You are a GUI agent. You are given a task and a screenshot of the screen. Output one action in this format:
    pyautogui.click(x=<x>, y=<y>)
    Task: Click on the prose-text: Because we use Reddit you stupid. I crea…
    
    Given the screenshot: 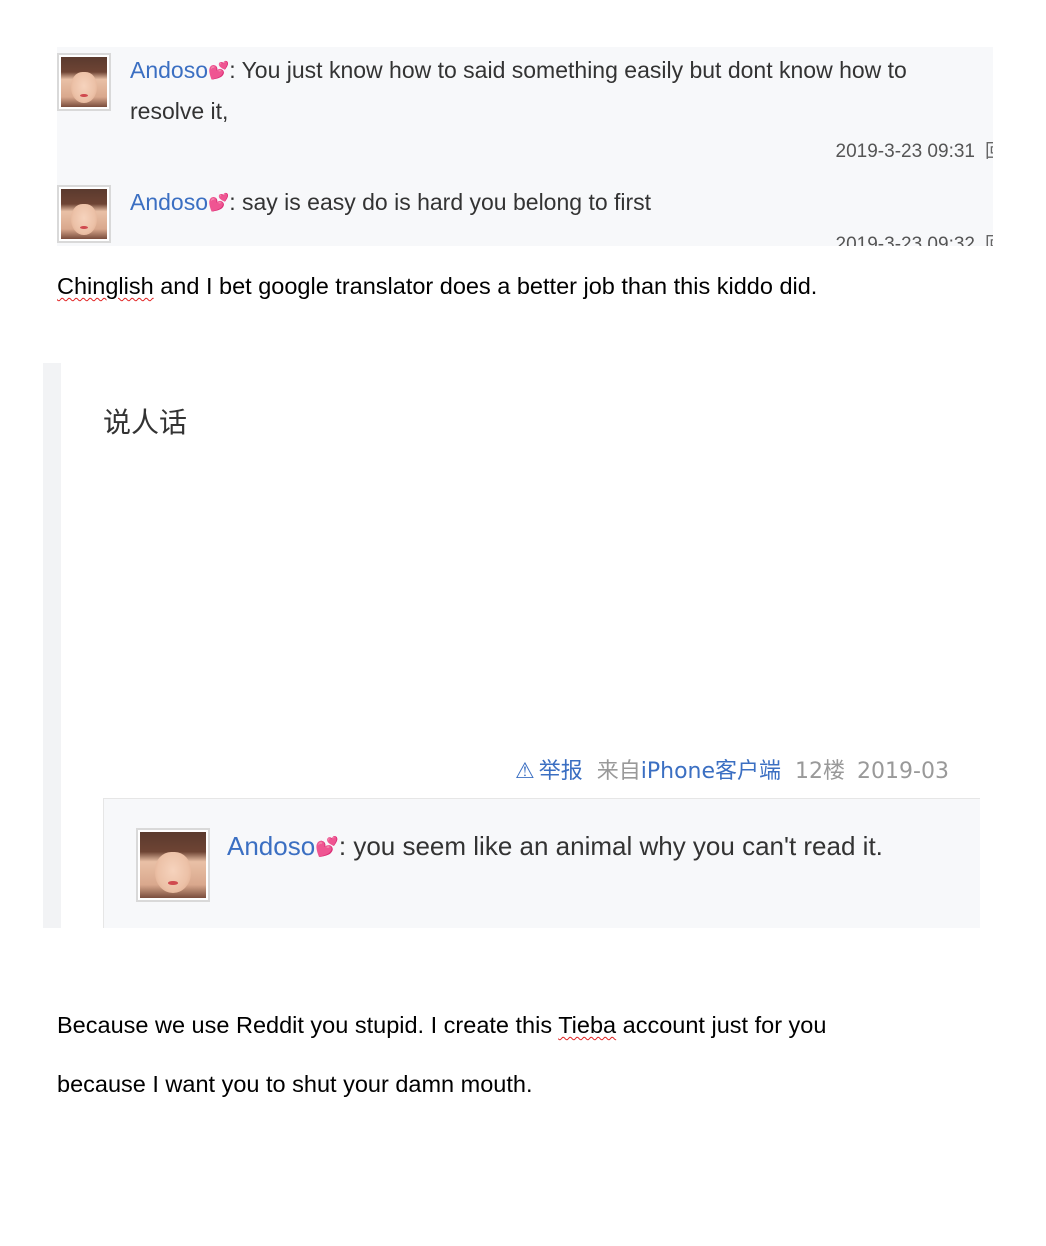 What is the action you would take?
    pyautogui.click(x=308, y=1025)
    